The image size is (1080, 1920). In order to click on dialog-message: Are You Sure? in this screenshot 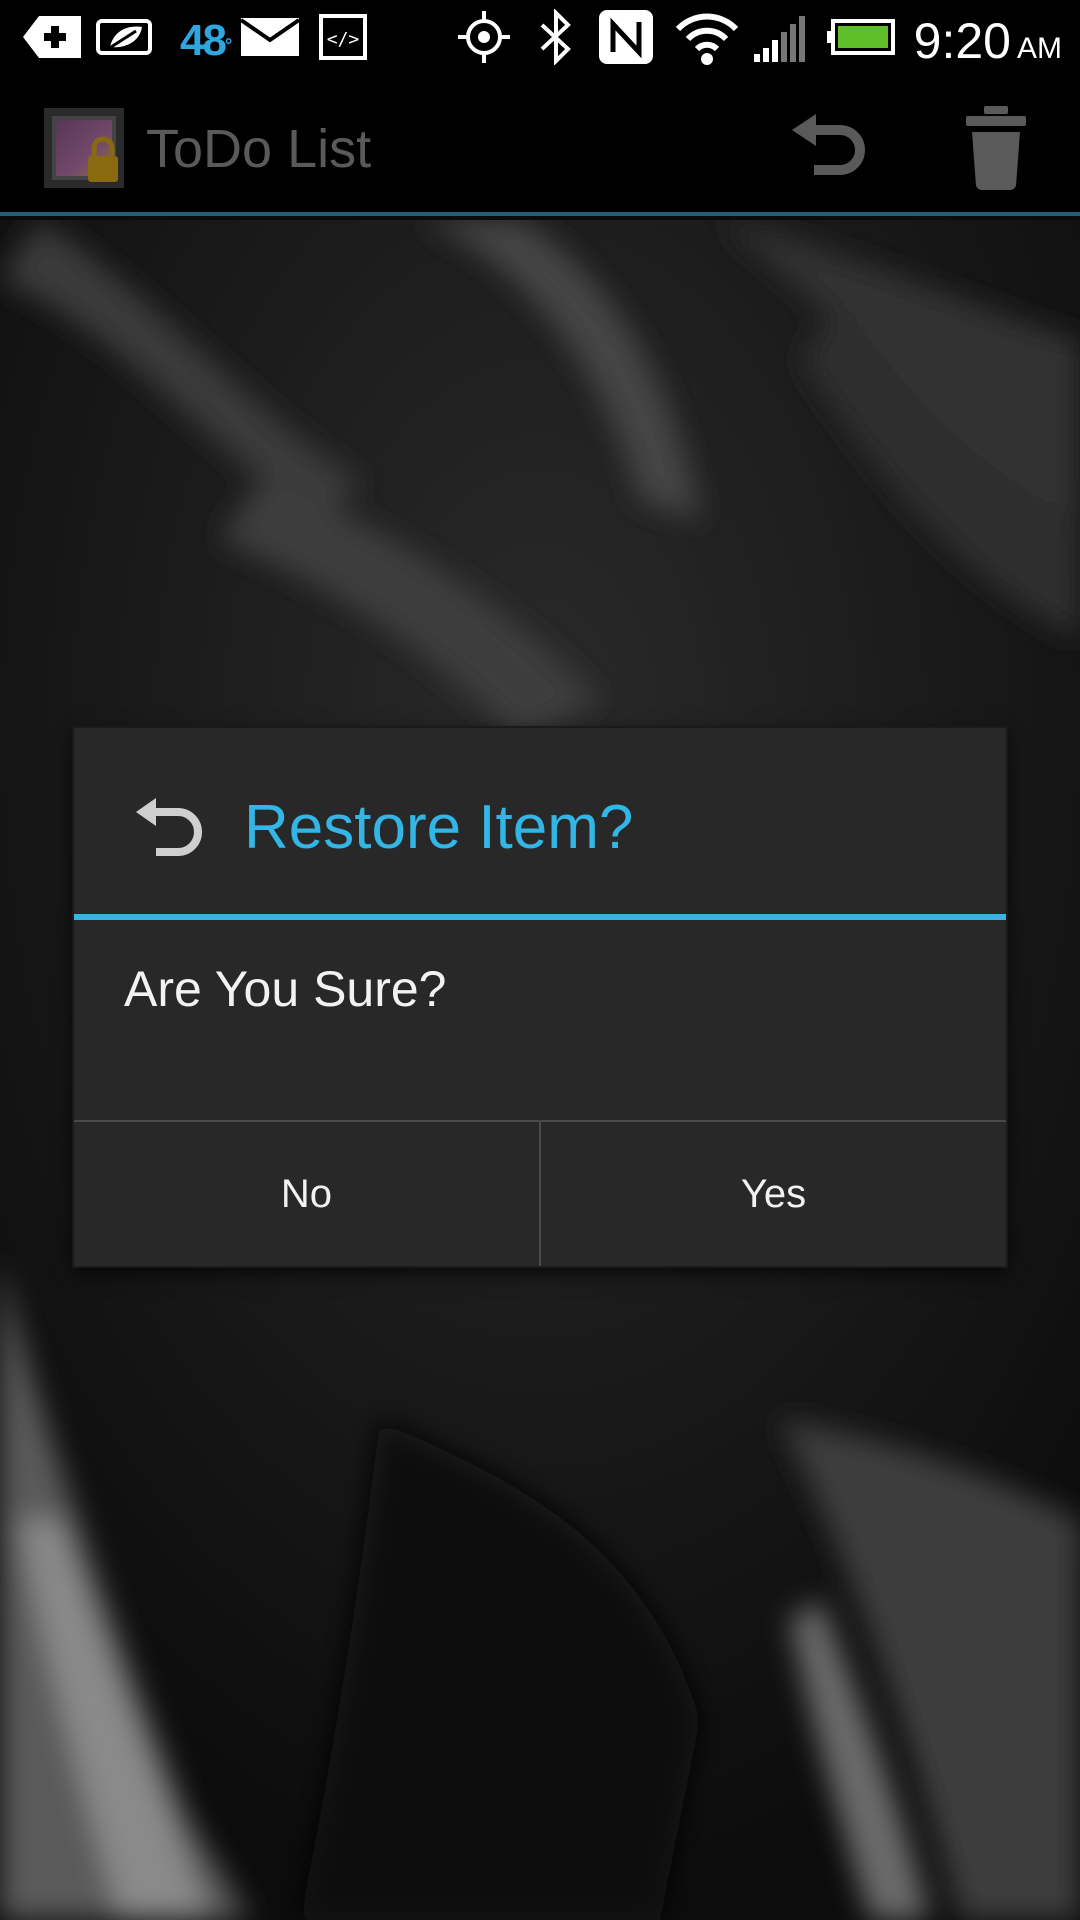, I will do `click(285, 989)`.